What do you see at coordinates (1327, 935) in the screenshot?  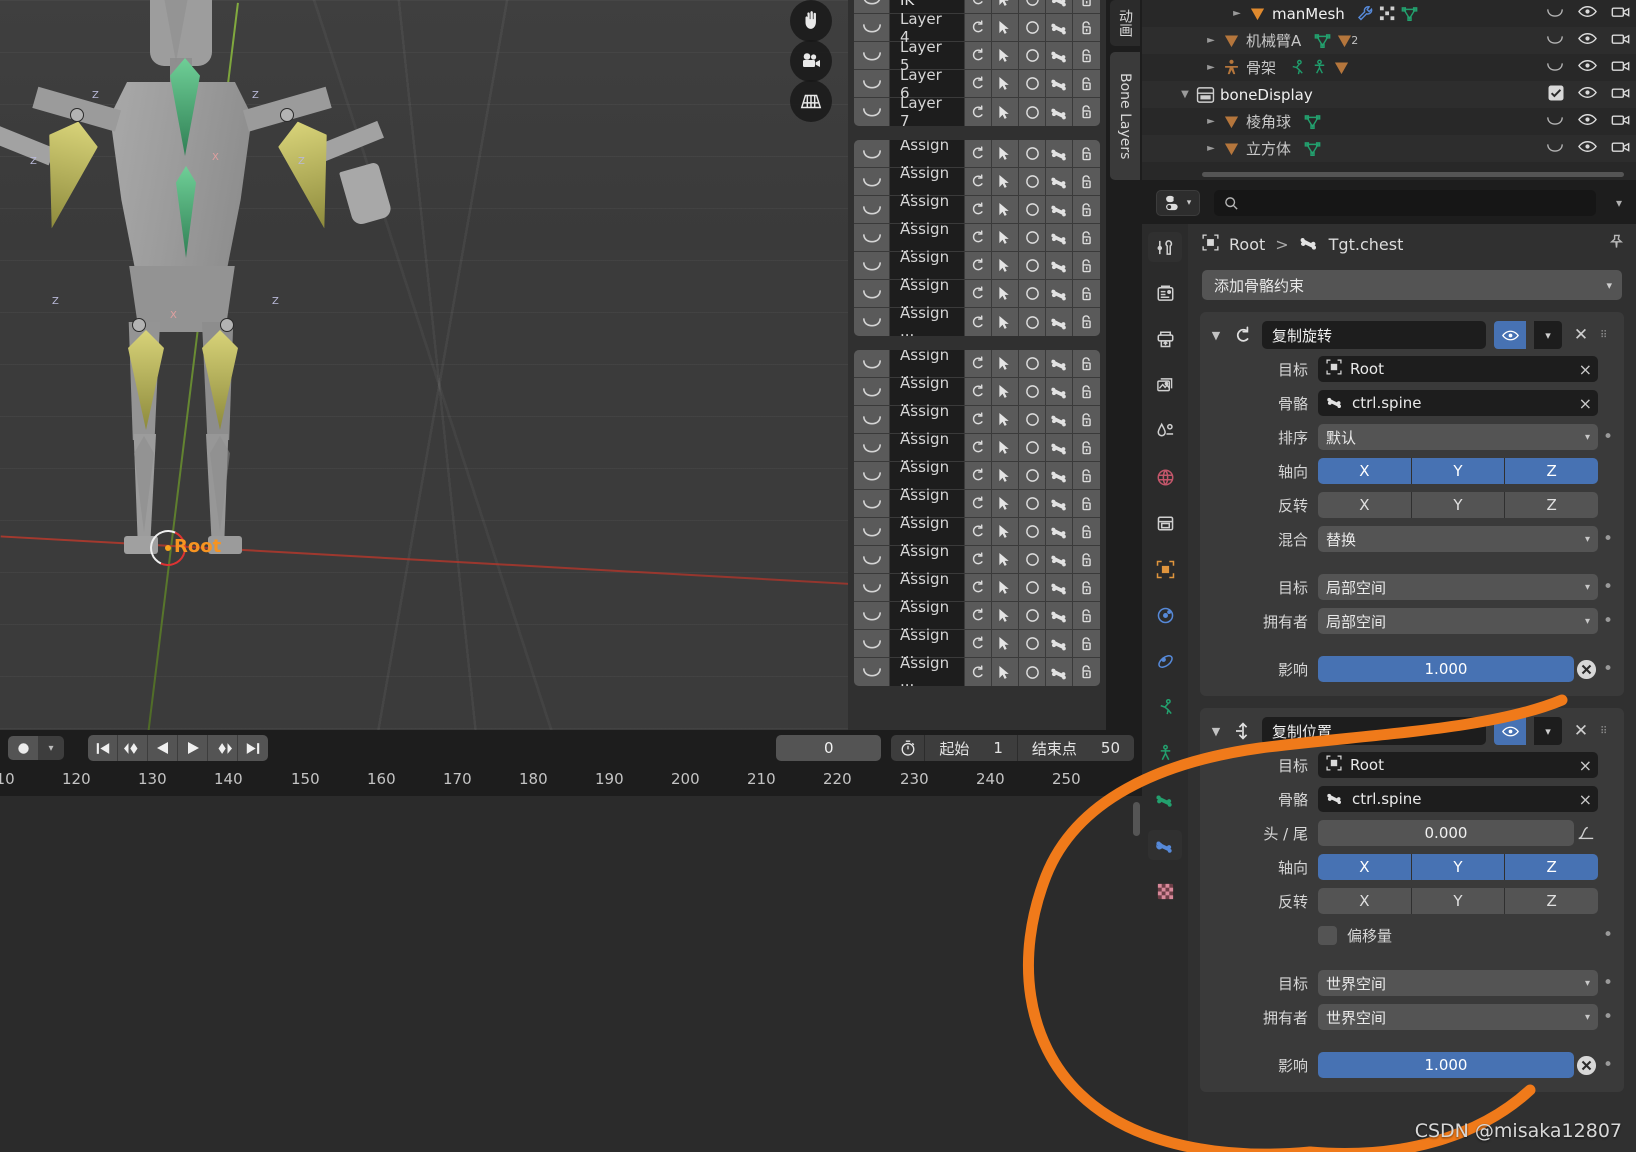 I see `offset-checkbox` at bounding box center [1327, 935].